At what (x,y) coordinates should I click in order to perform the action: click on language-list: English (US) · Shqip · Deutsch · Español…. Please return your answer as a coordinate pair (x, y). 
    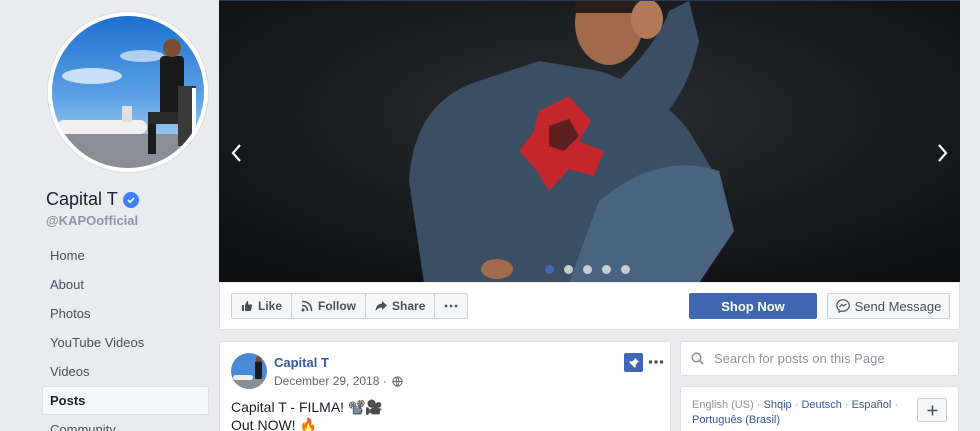
    Looking at the image, I should click on (795, 412).